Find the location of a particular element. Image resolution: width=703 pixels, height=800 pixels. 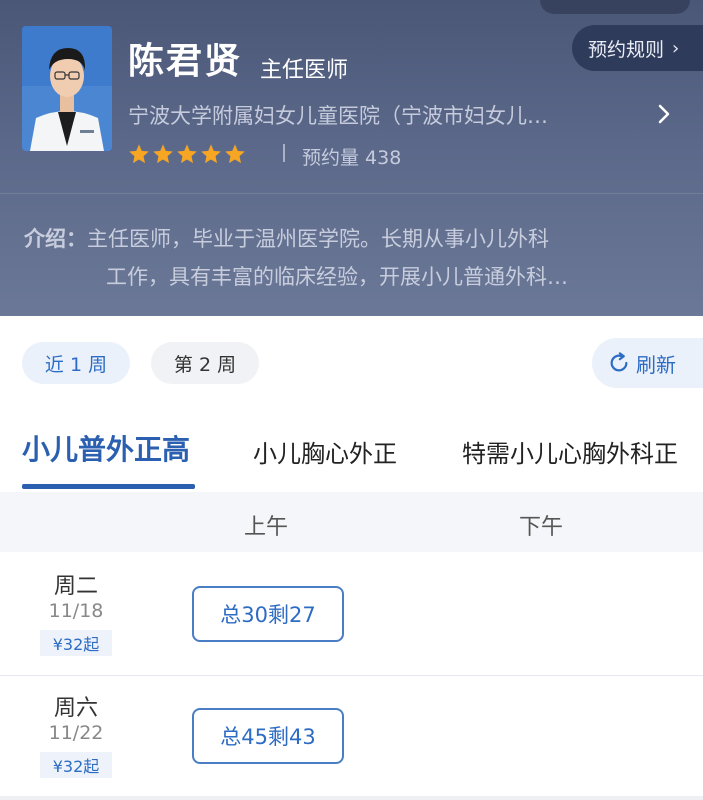

tab-special-cardiothoracic: 特需小儿心胸外科正 is located at coordinates (570, 451).